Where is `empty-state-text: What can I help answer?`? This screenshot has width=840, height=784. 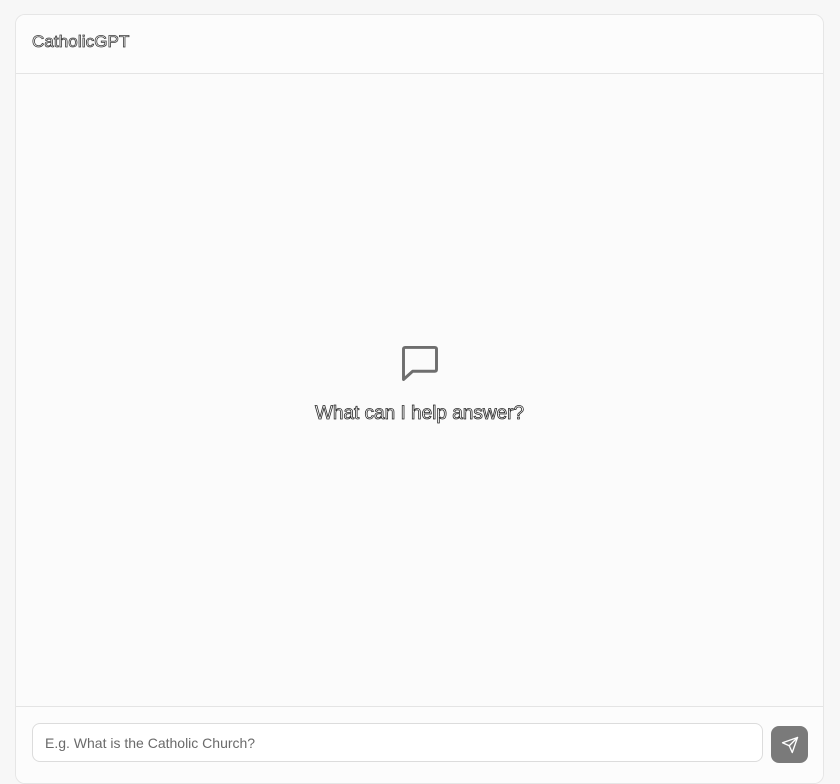 empty-state-text: What can I help answer? is located at coordinates (419, 414).